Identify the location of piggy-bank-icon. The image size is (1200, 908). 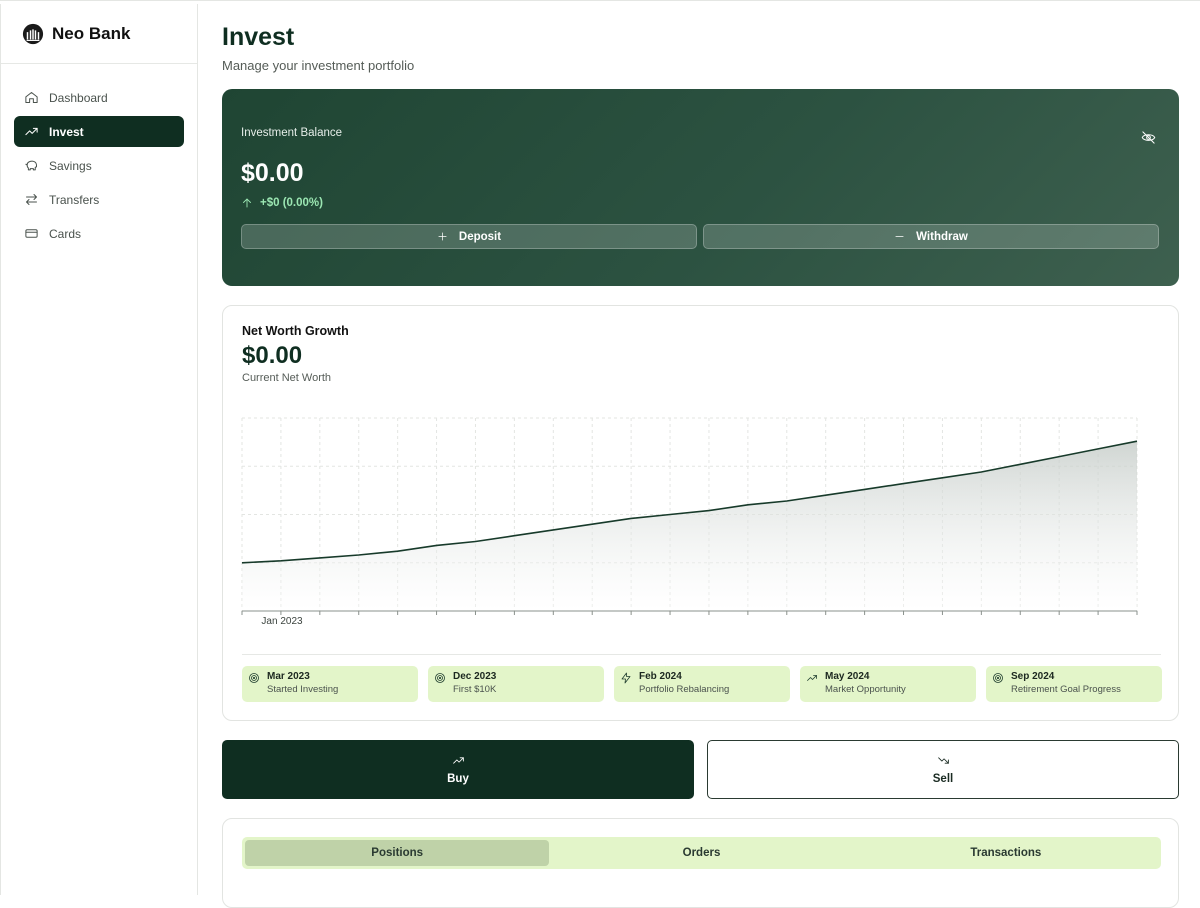
(31, 165).